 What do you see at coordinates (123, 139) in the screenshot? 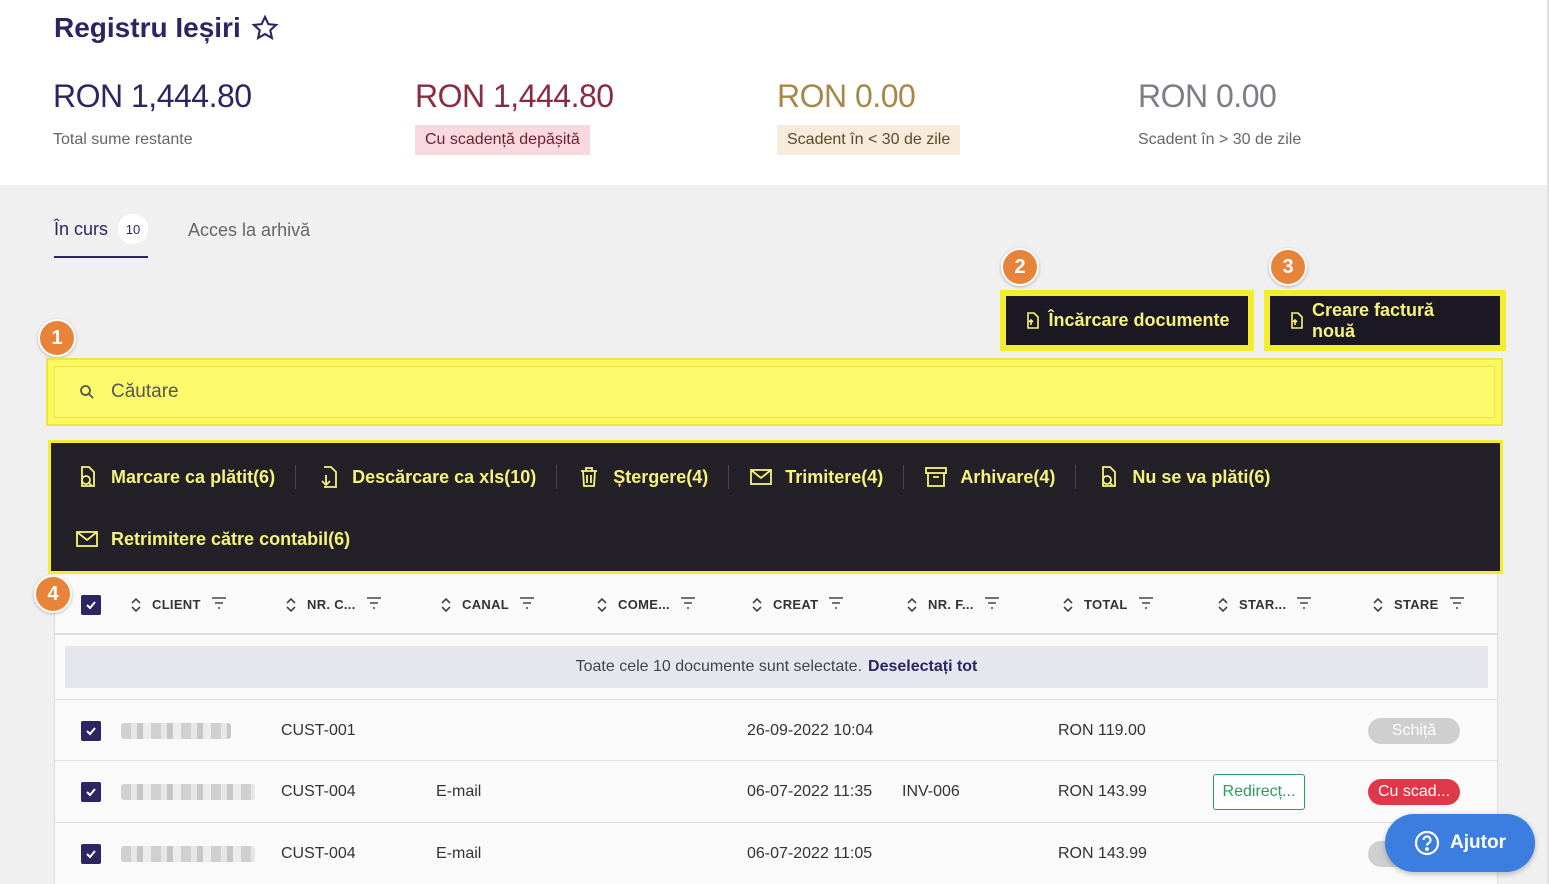
I see `stat-label: Total sume restante` at bounding box center [123, 139].